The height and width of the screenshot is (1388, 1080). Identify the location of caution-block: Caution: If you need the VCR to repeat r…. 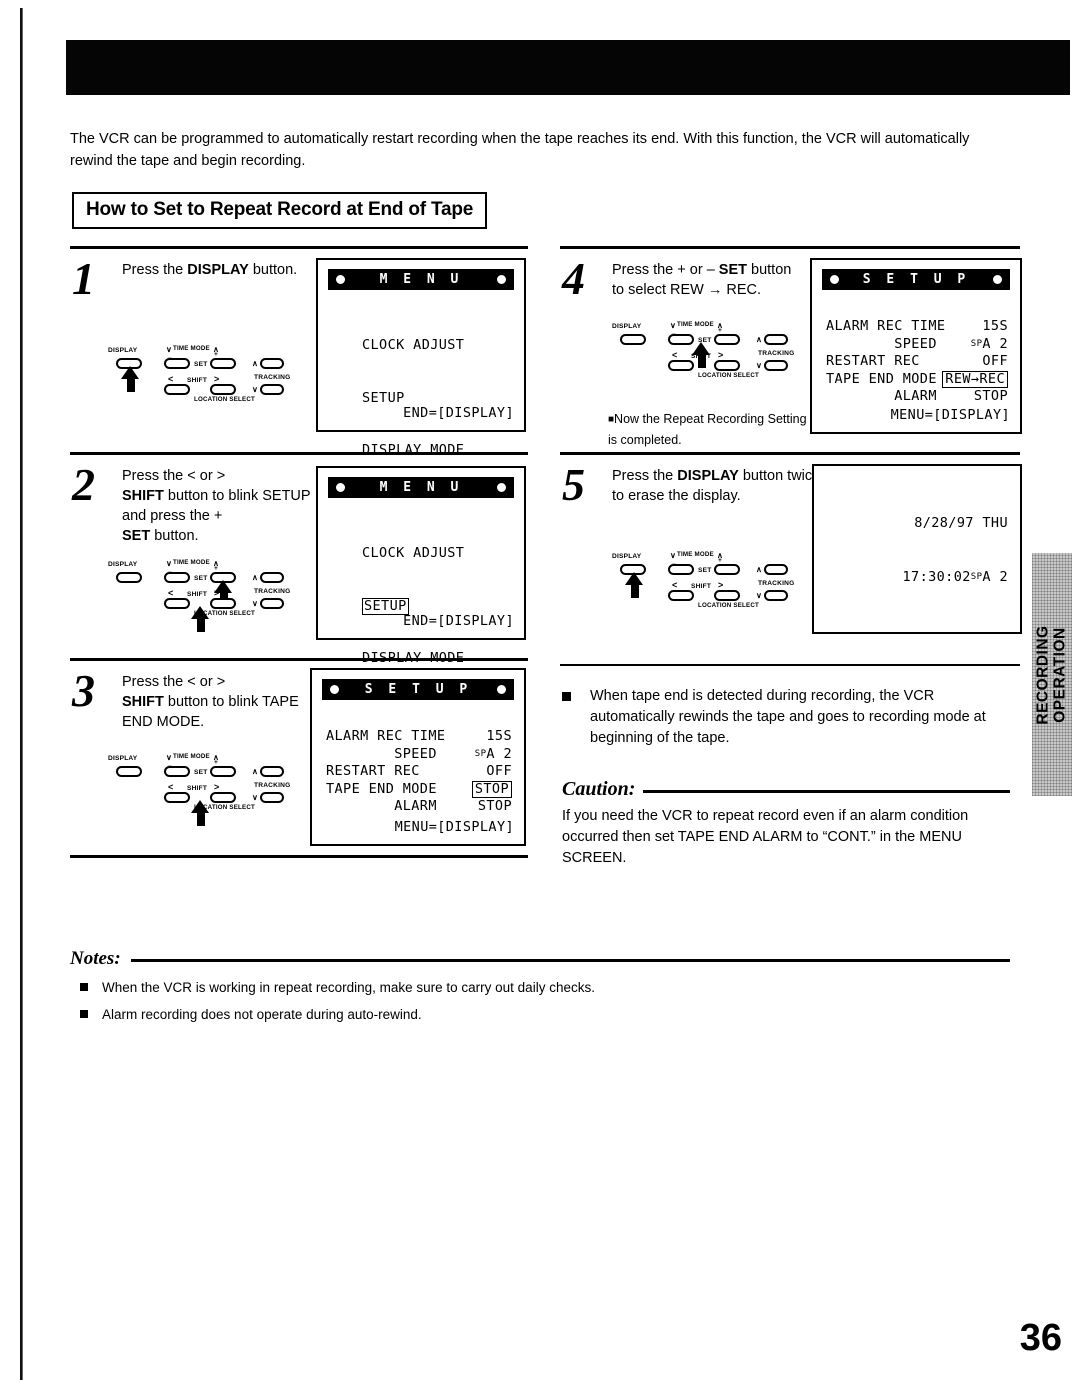
(786, 823).